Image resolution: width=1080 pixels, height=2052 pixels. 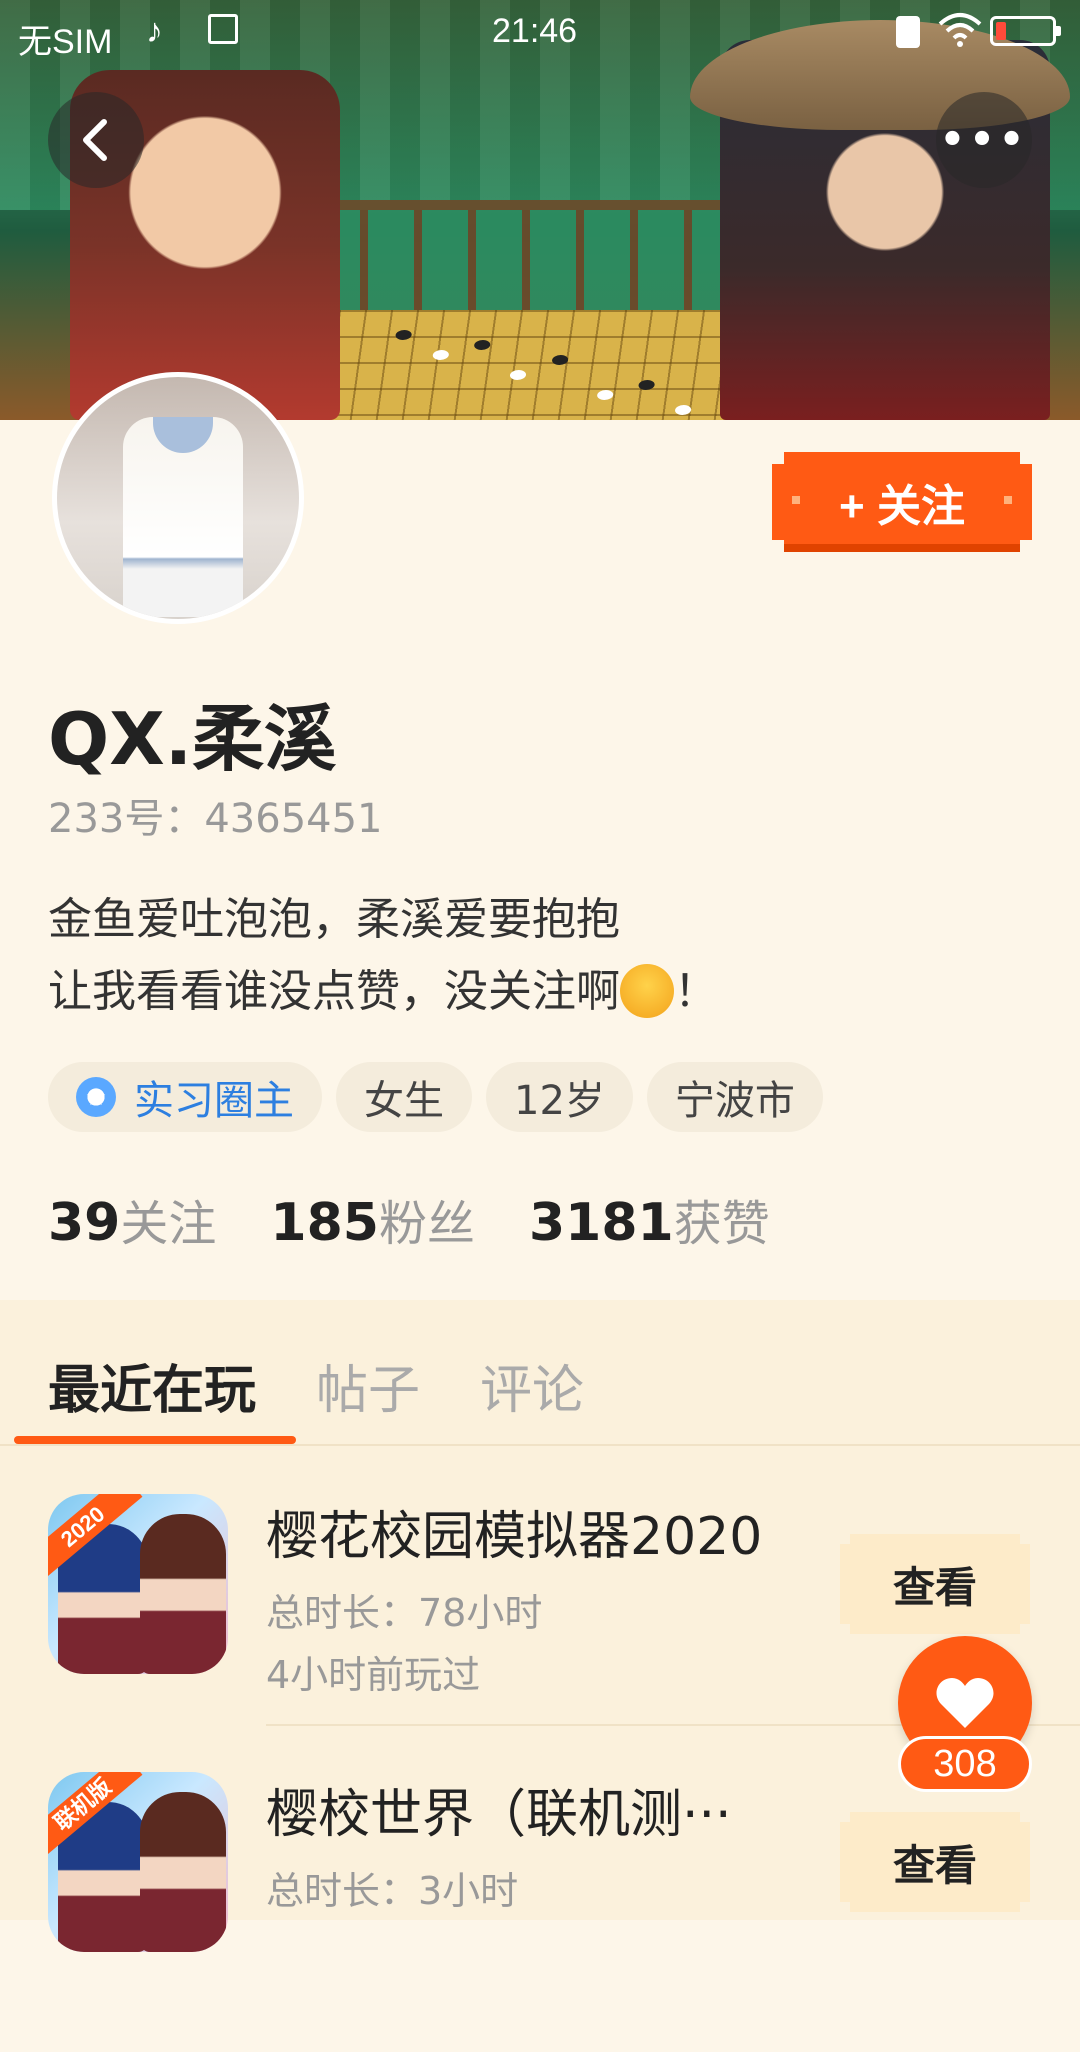 What do you see at coordinates (214, 1101) in the screenshot?
I see `tag-circle-admin-label: 实习圈主` at bounding box center [214, 1101].